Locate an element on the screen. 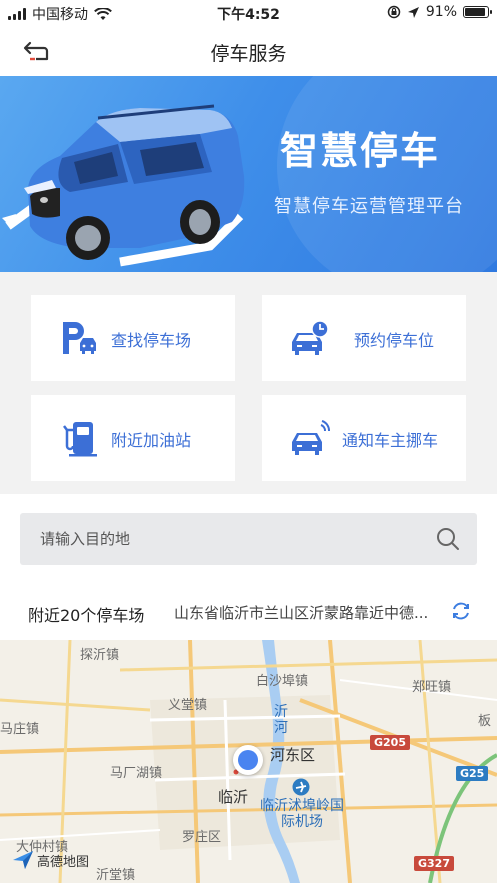  highway-shield: G205 is located at coordinates (390, 742).